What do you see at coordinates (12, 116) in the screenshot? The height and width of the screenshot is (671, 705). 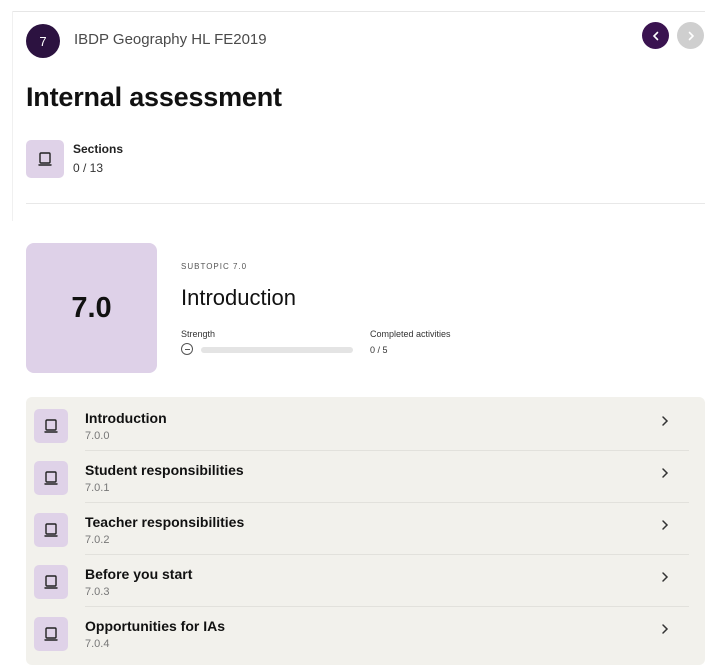 I see `card-left-border` at bounding box center [12, 116].